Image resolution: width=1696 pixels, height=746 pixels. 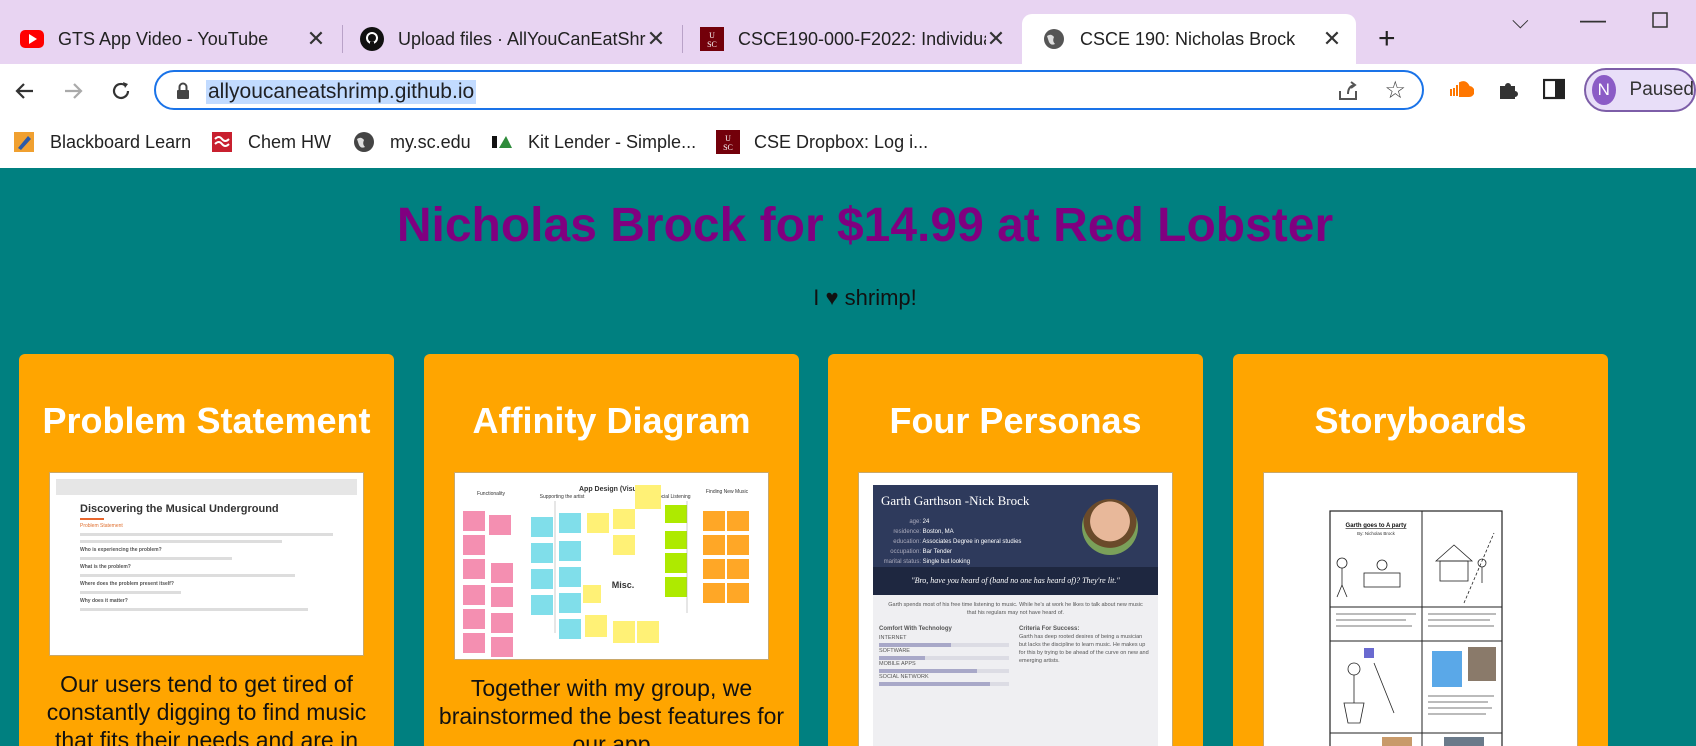 I want to click on card-heading: Affinity Diagram, so click(x=611, y=420).